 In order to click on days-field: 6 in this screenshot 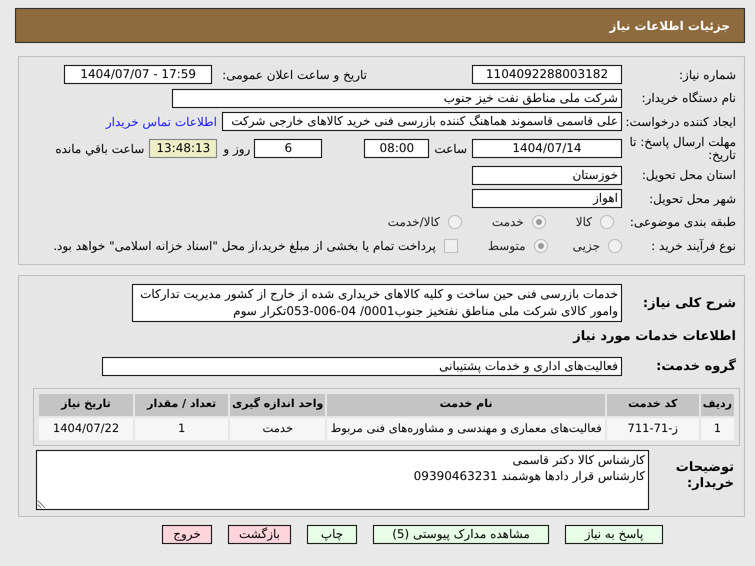, I will do `click(288, 148)`.